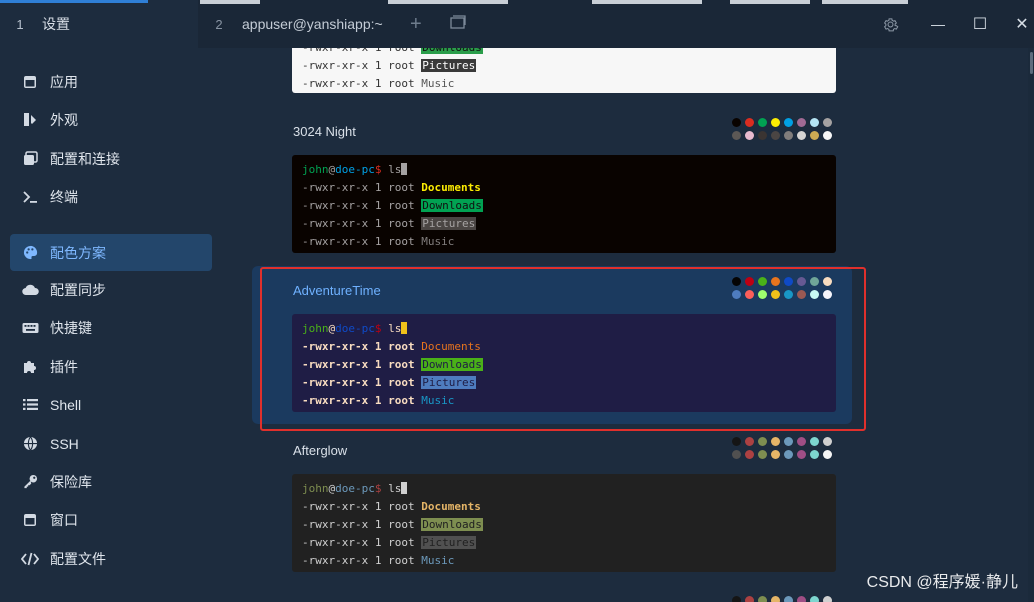 This screenshot has width=1034, height=602. I want to click on sidebar-item-label: 配置文件, so click(78, 558).